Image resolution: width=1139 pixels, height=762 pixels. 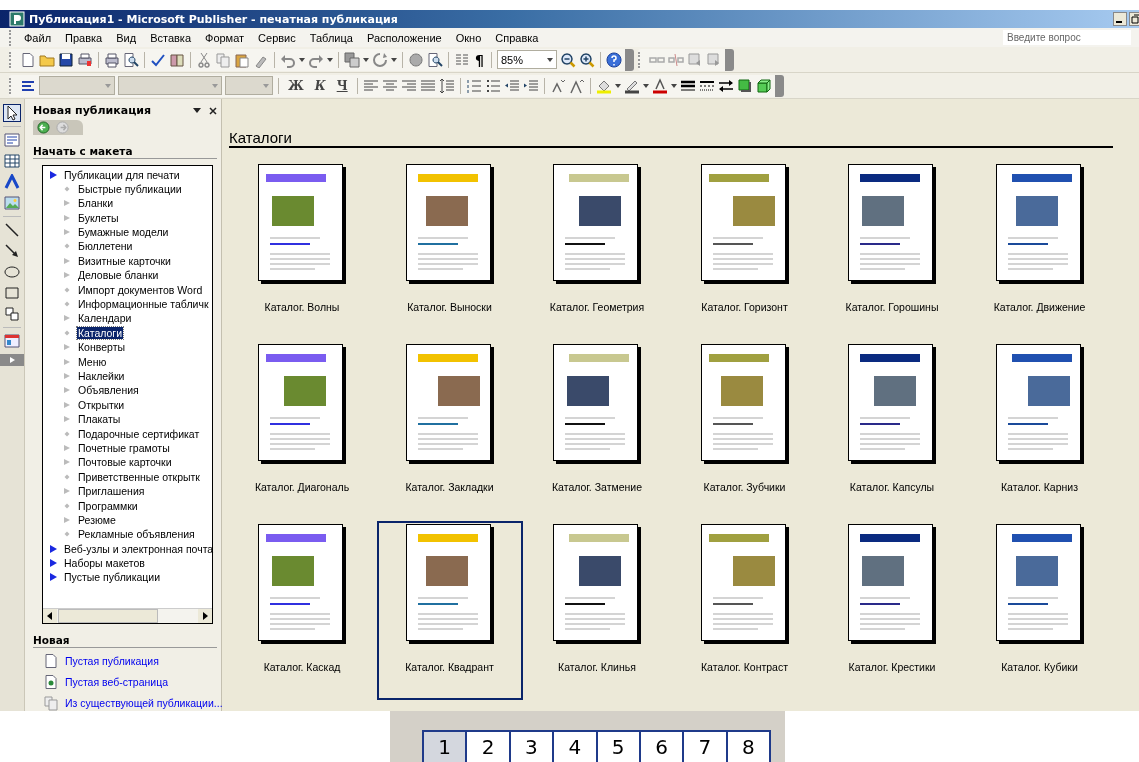 What do you see at coordinates (296, 85) in the screenshot?
I see `format-button: Ж` at bounding box center [296, 85].